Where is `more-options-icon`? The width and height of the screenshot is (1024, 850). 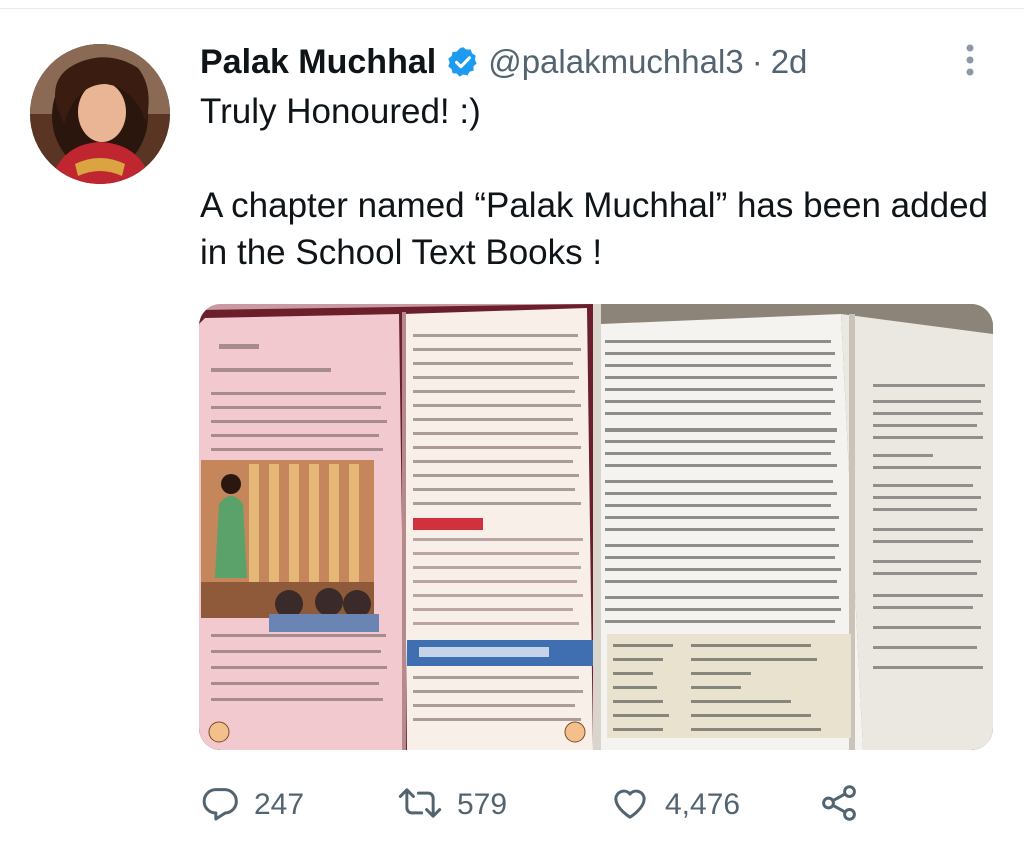 more-options-icon is located at coordinates (970, 60).